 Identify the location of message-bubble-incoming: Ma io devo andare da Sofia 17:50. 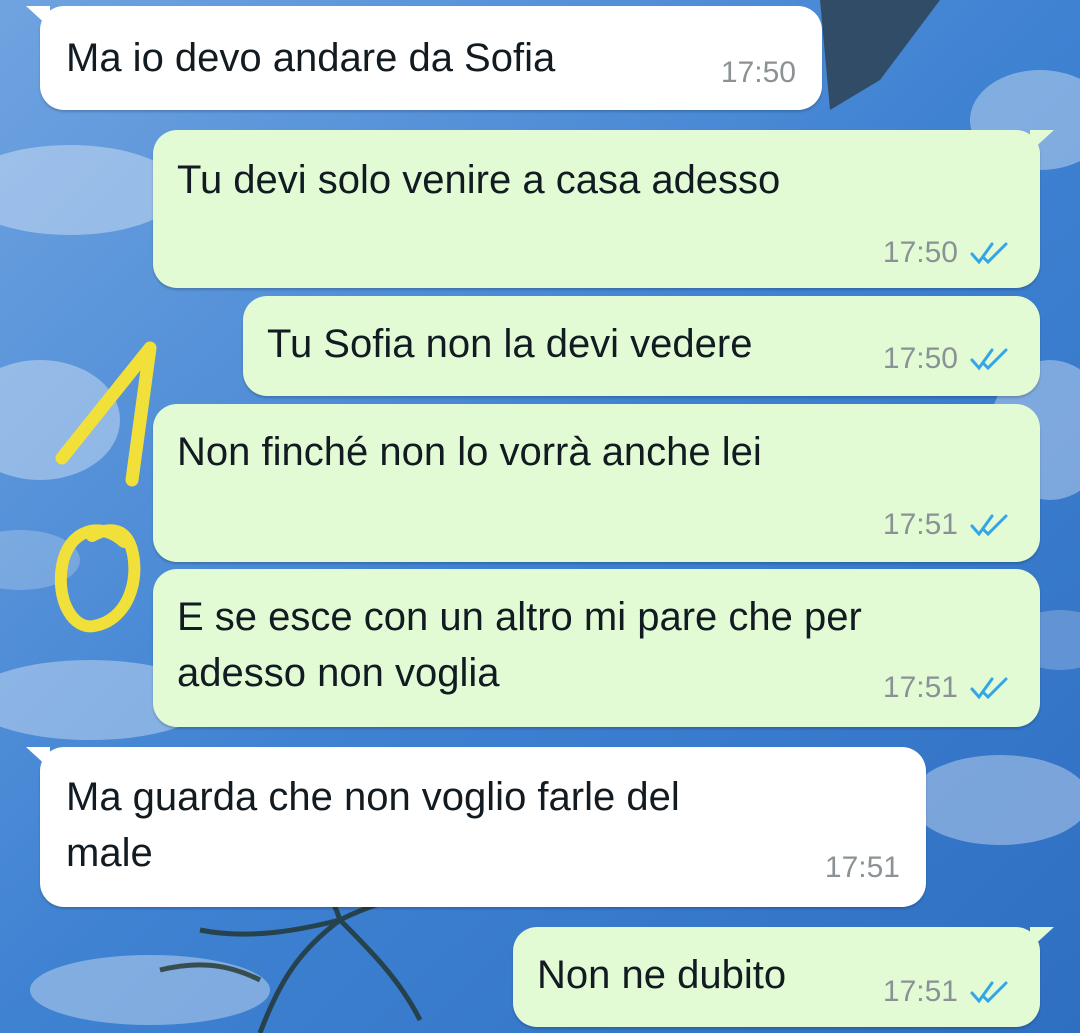
(424, 58).